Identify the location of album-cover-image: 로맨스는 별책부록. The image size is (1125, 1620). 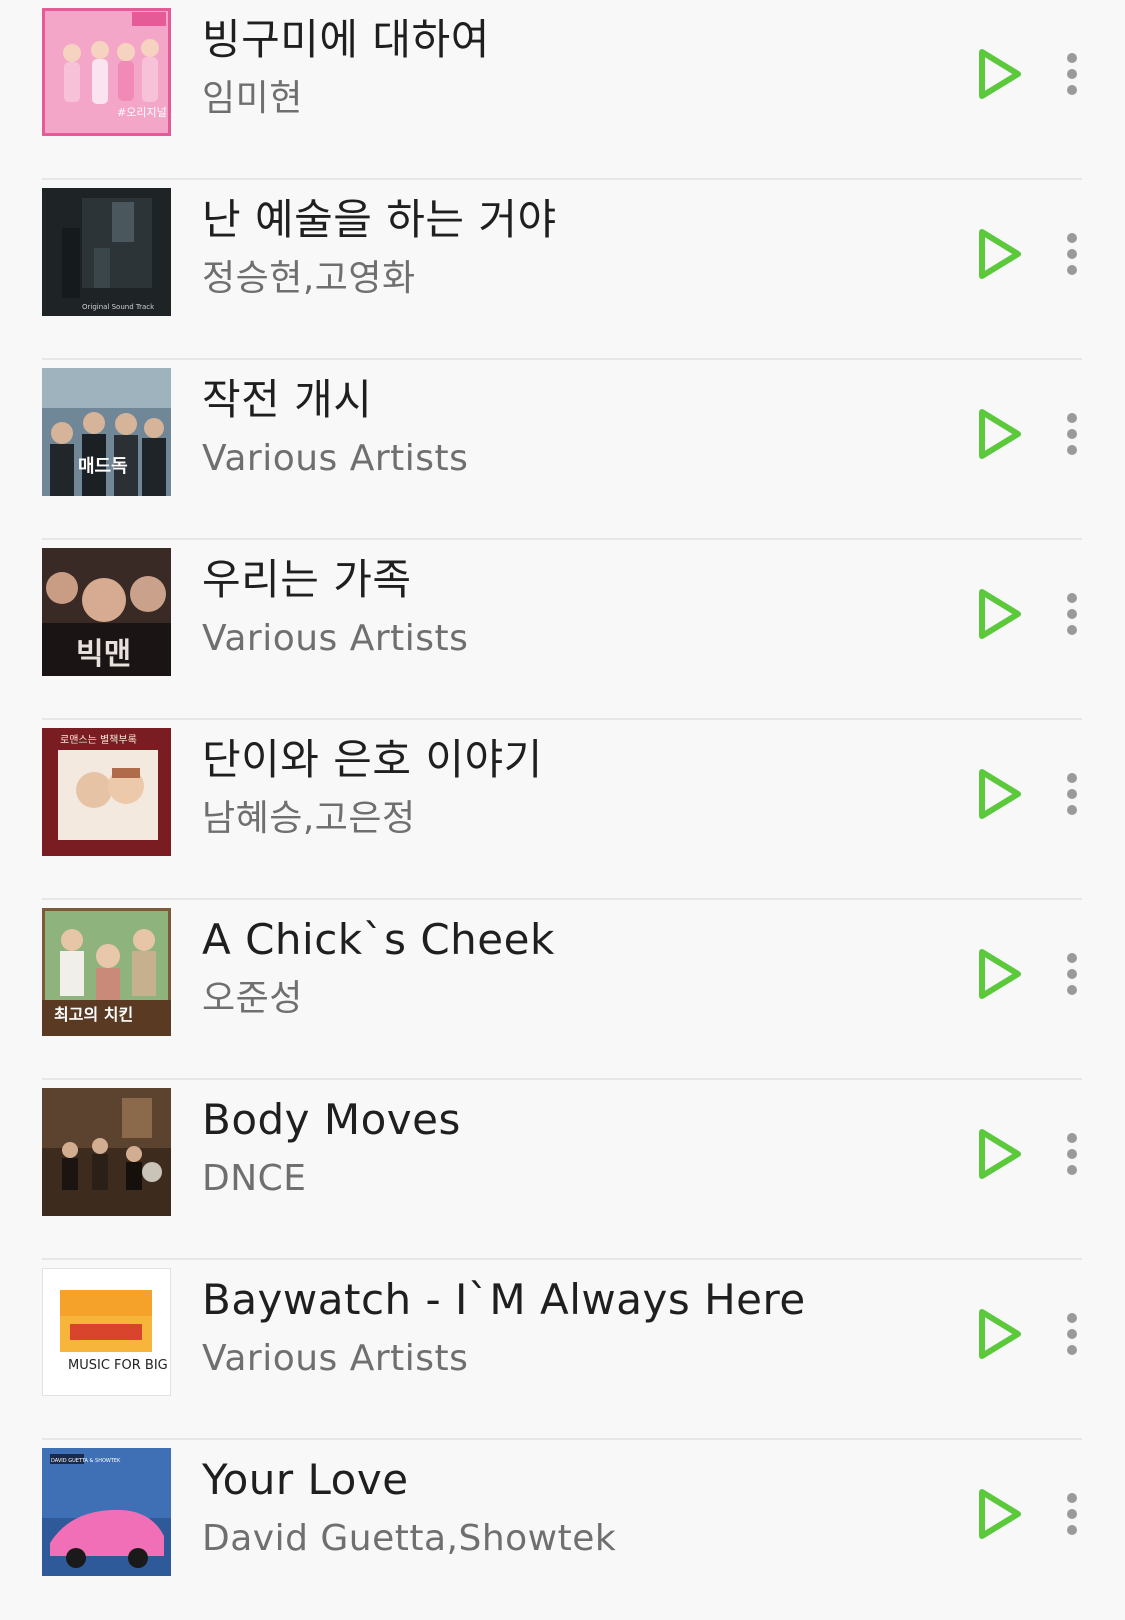
(106, 792).